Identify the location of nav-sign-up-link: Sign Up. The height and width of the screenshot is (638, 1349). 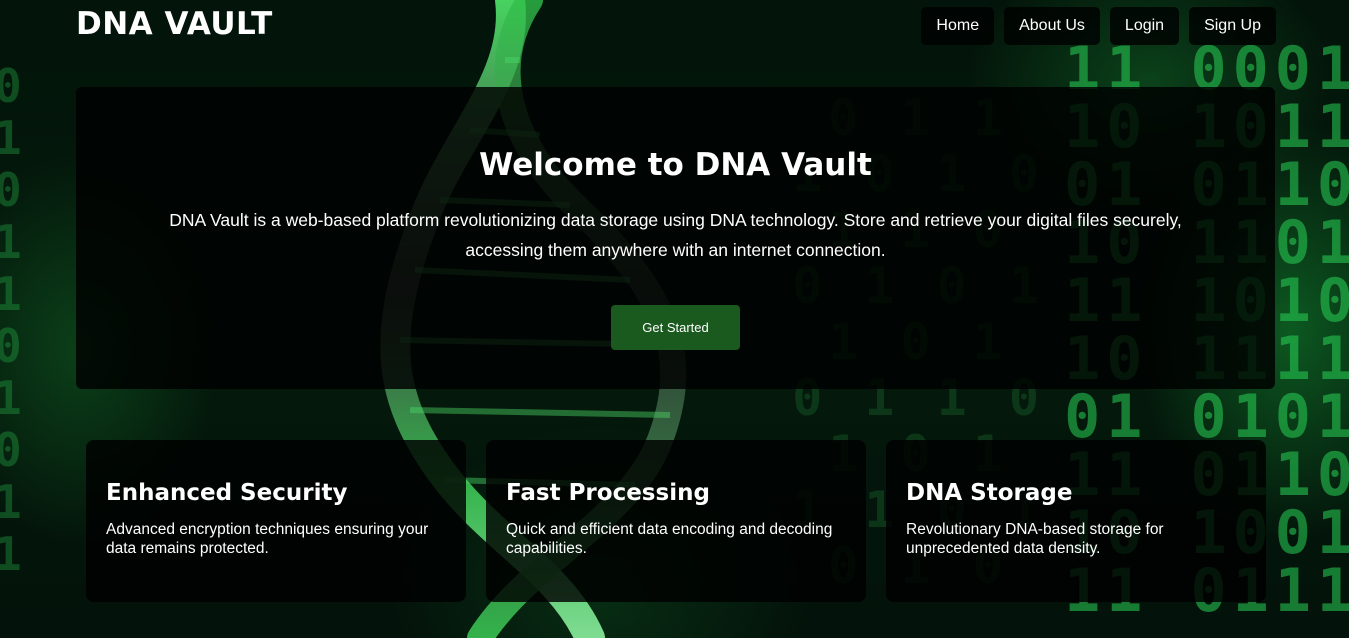
(1232, 26).